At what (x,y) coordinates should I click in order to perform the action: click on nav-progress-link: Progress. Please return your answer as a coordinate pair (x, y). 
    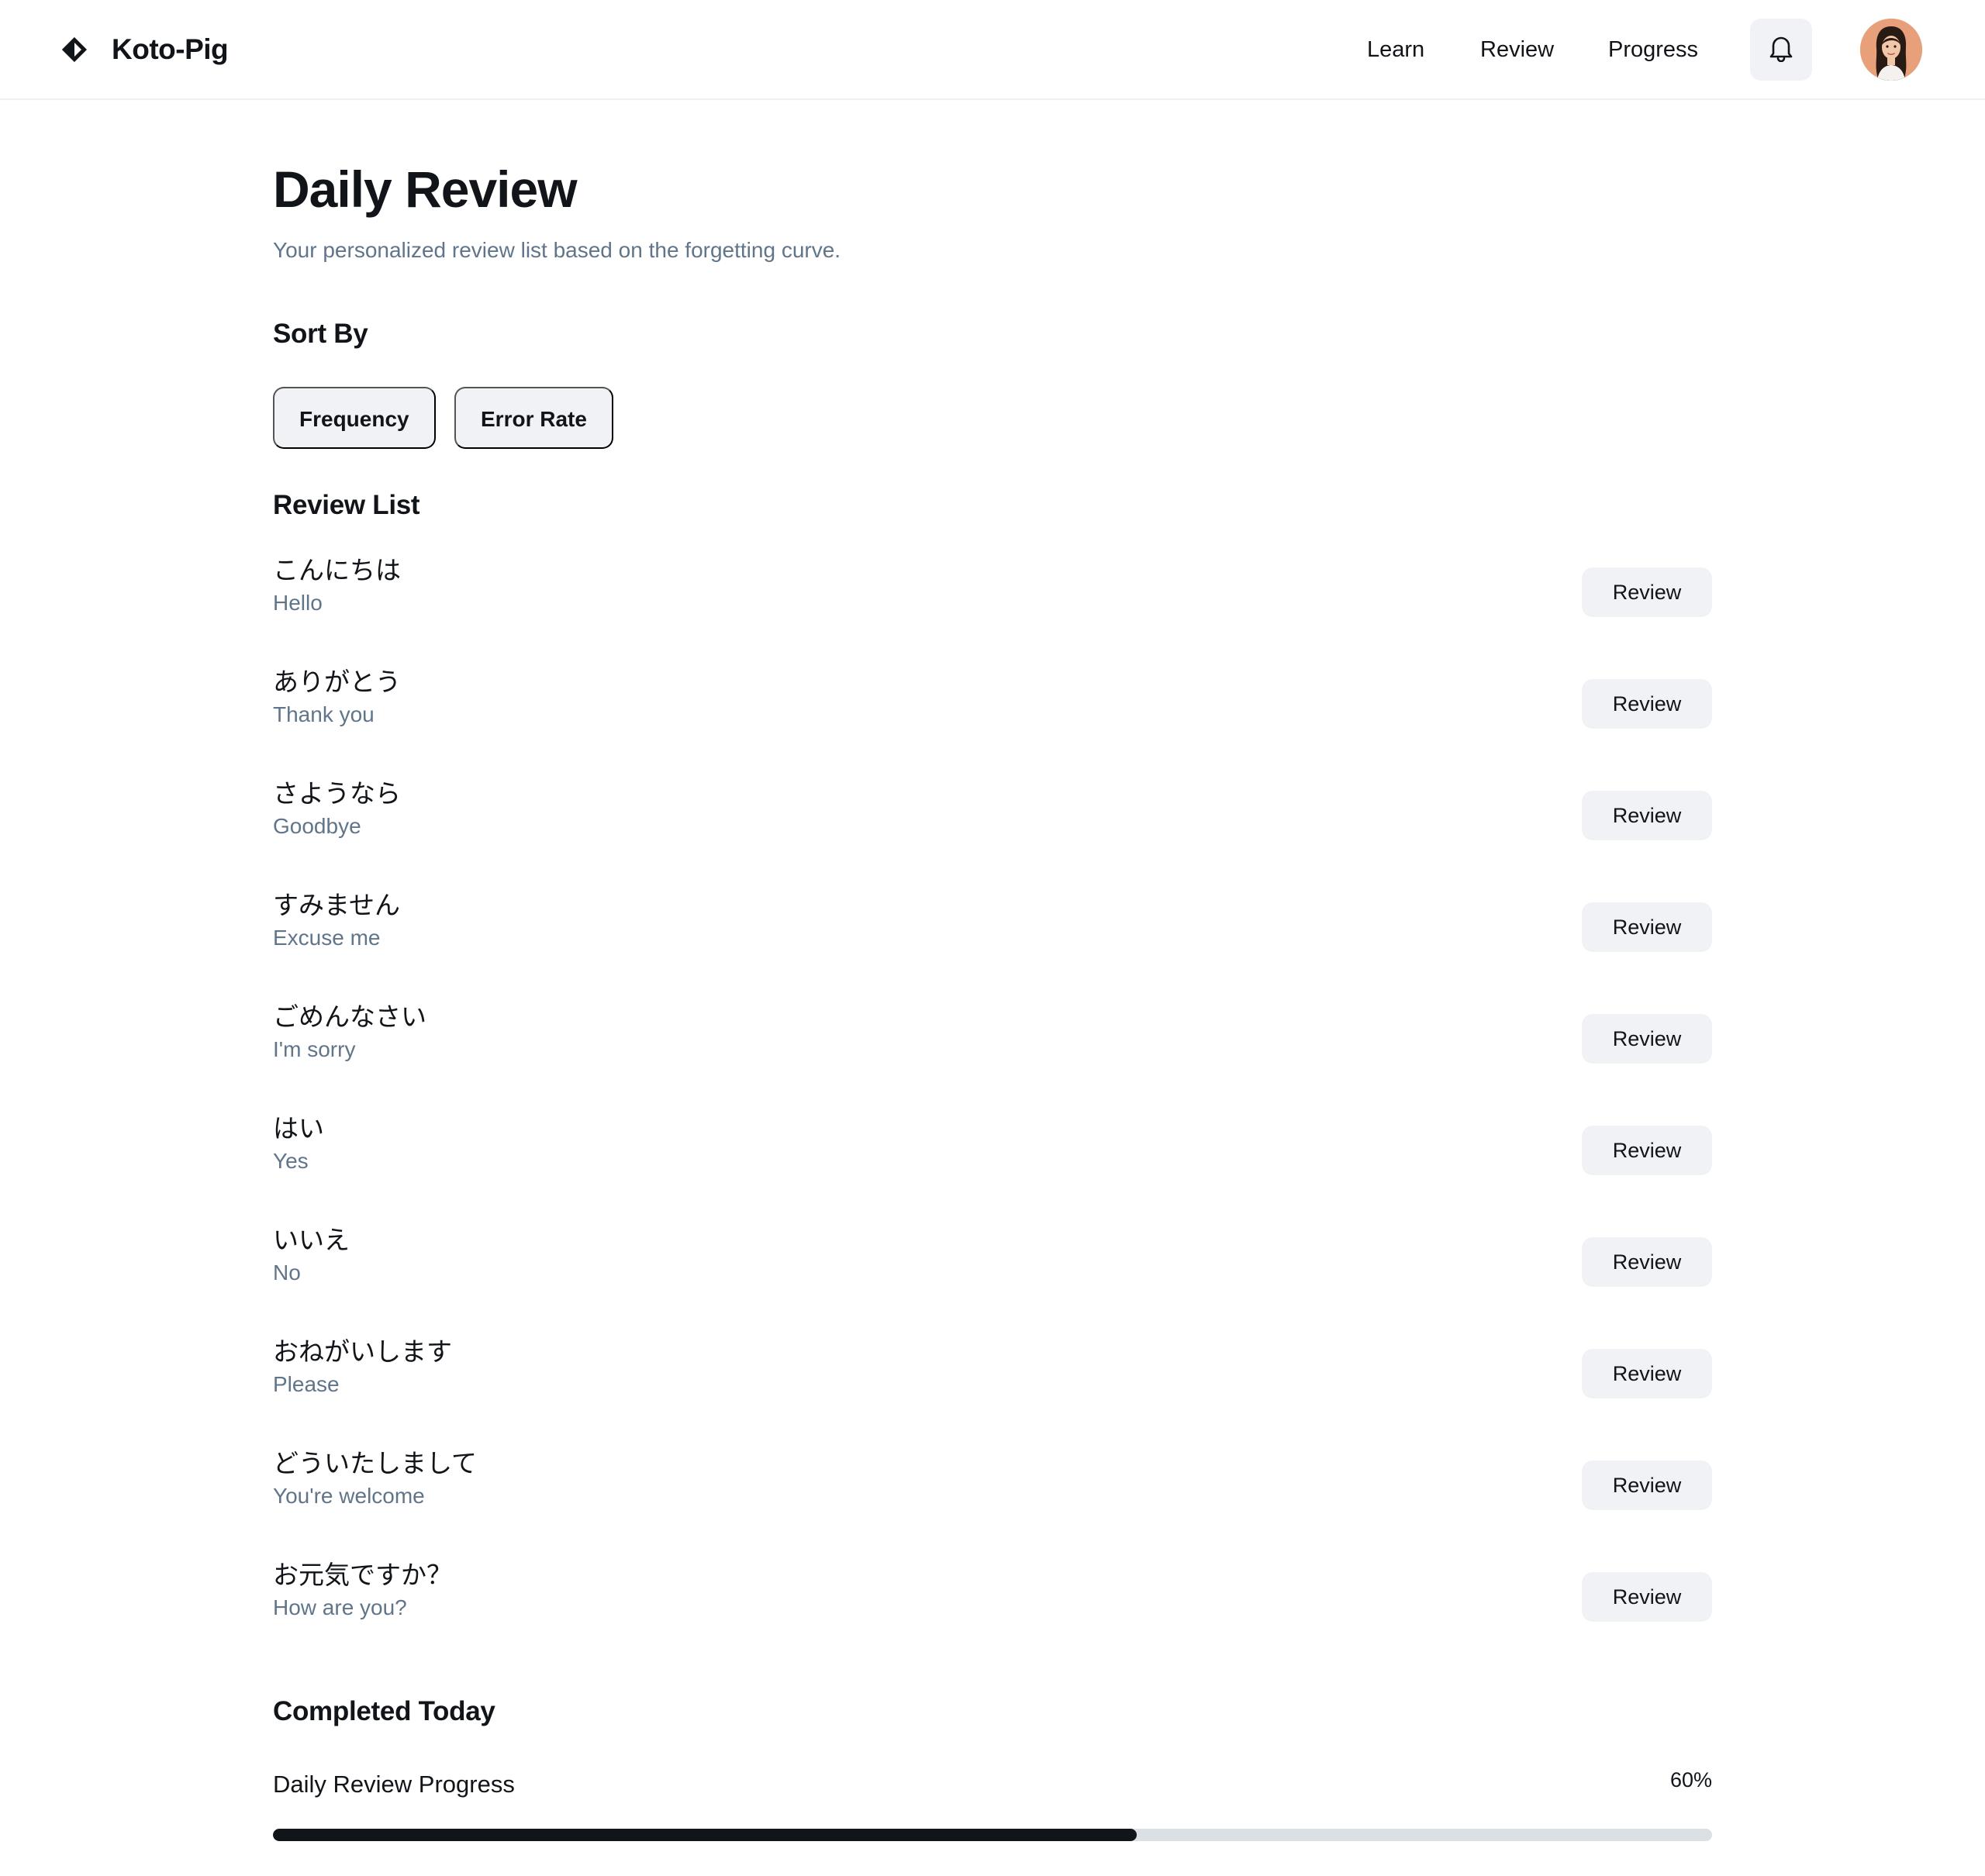
    Looking at the image, I should click on (1653, 49).